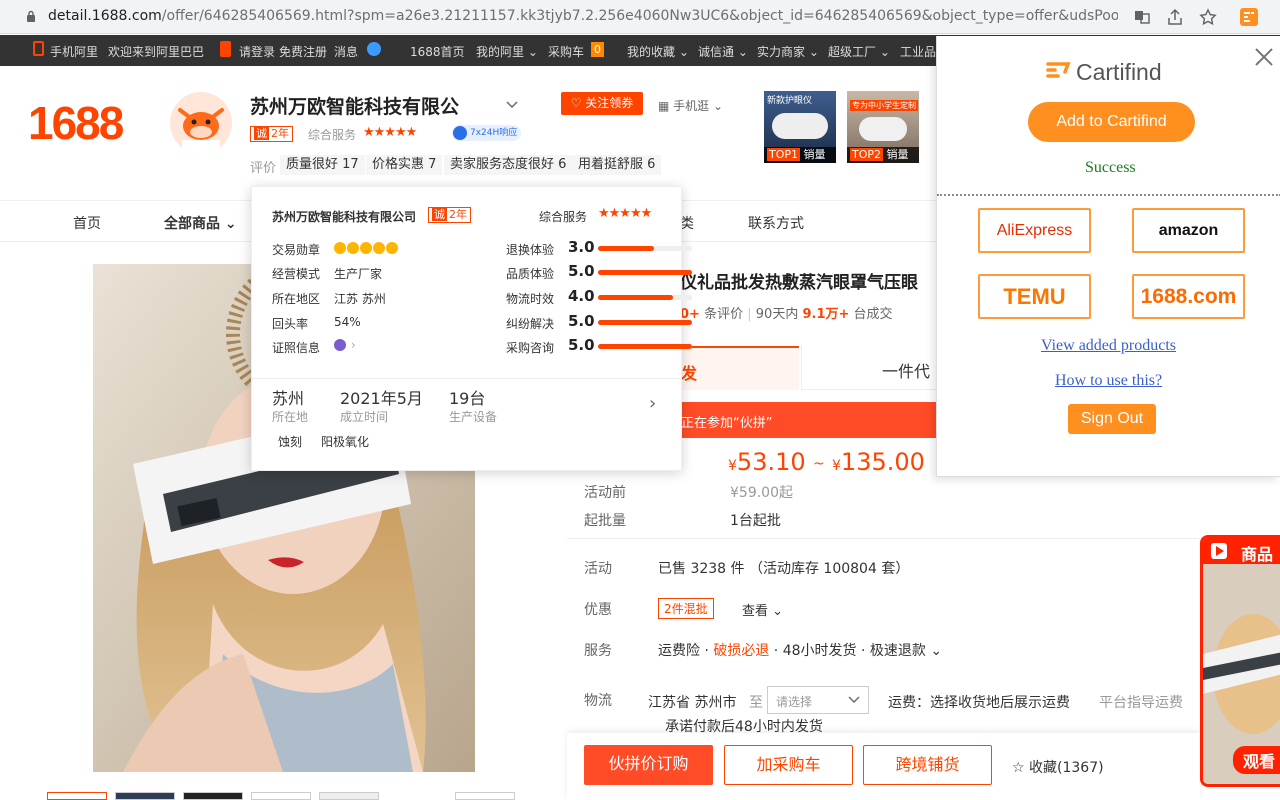 This screenshot has width=1280, height=800. Describe the element at coordinates (271, 134) in the screenshot. I see `years-badge: 诚 2年` at that location.